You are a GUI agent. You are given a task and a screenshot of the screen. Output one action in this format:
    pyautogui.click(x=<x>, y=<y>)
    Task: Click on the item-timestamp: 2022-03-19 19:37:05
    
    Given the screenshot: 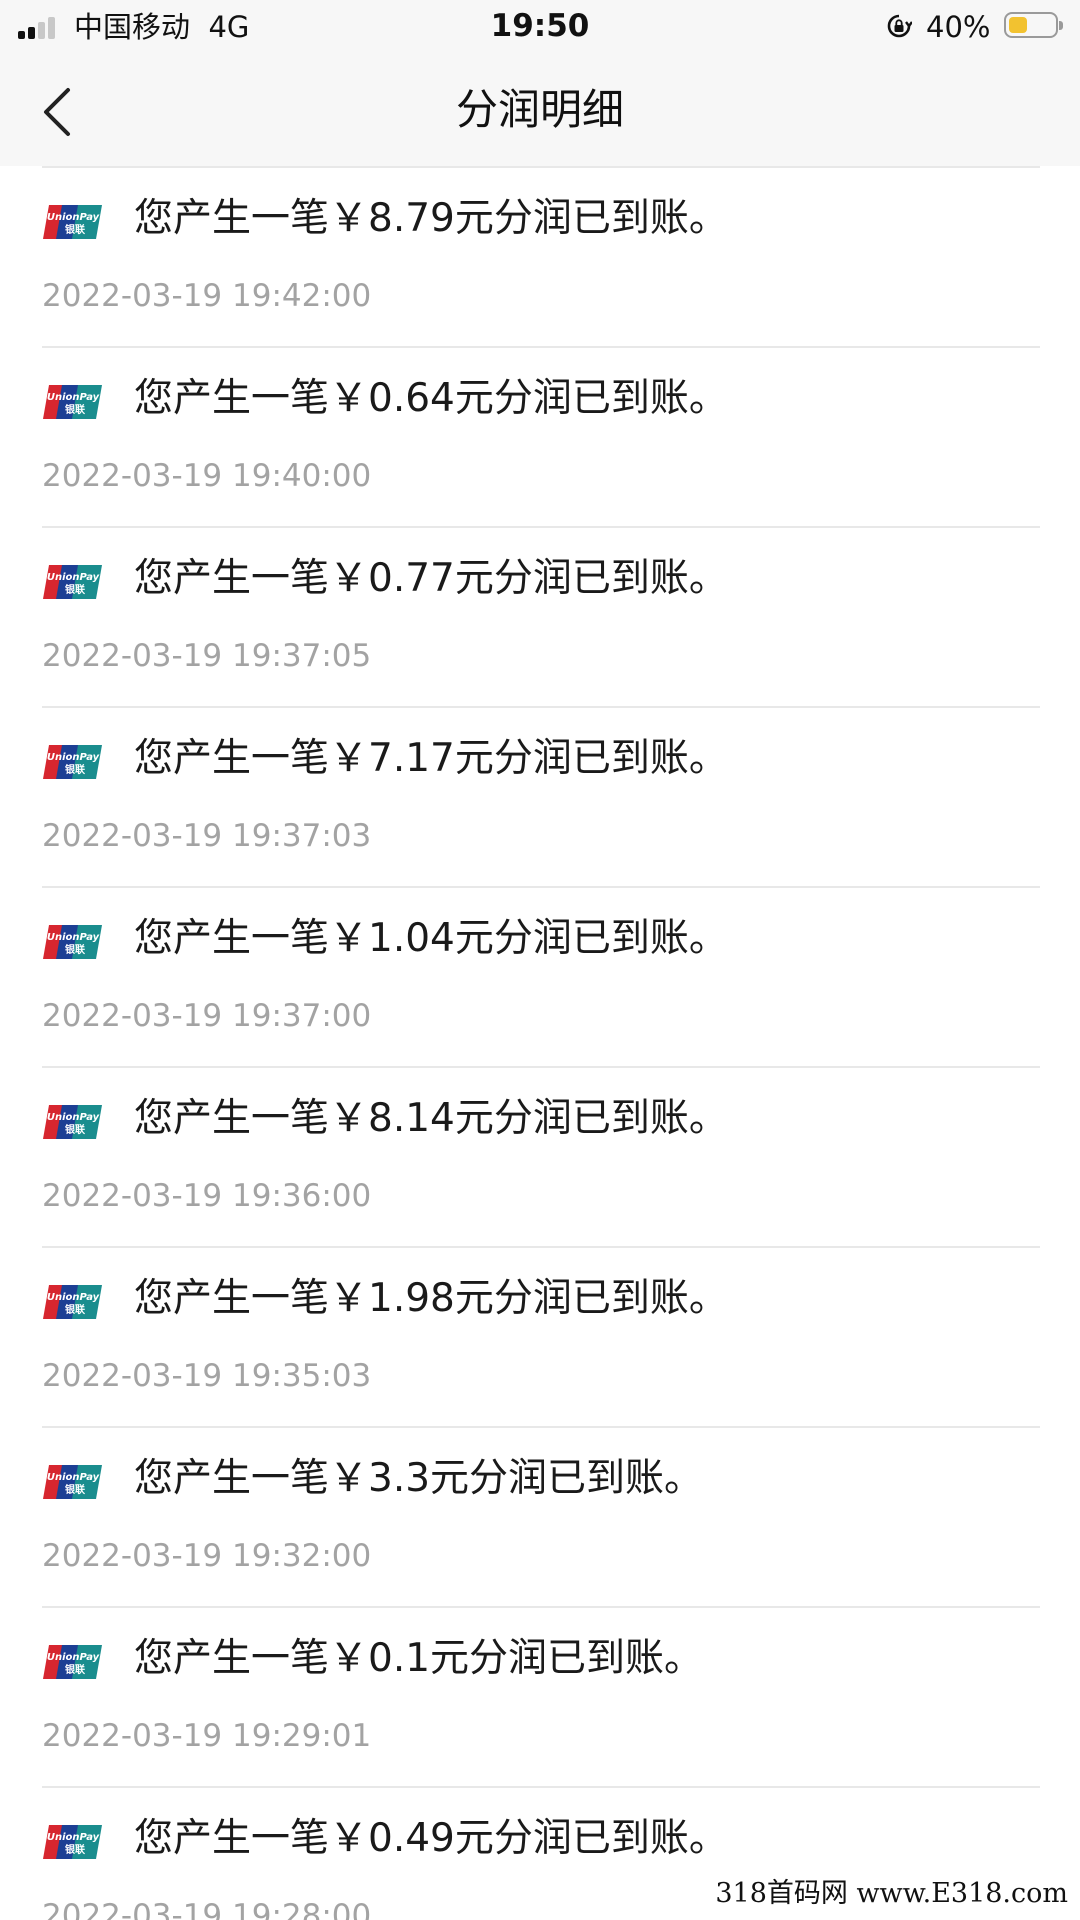 What is the action you would take?
    pyautogui.click(x=207, y=656)
    